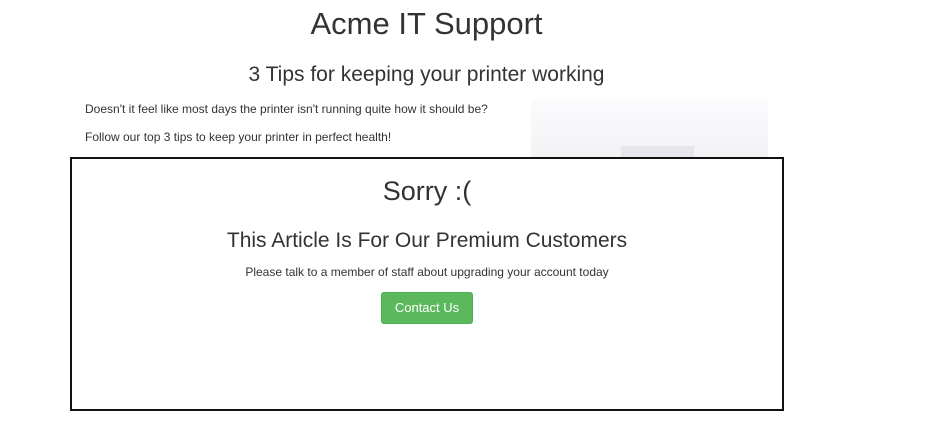  What do you see at coordinates (657, 151) in the screenshot?
I see `image-placeholder-block` at bounding box center [657, 151].